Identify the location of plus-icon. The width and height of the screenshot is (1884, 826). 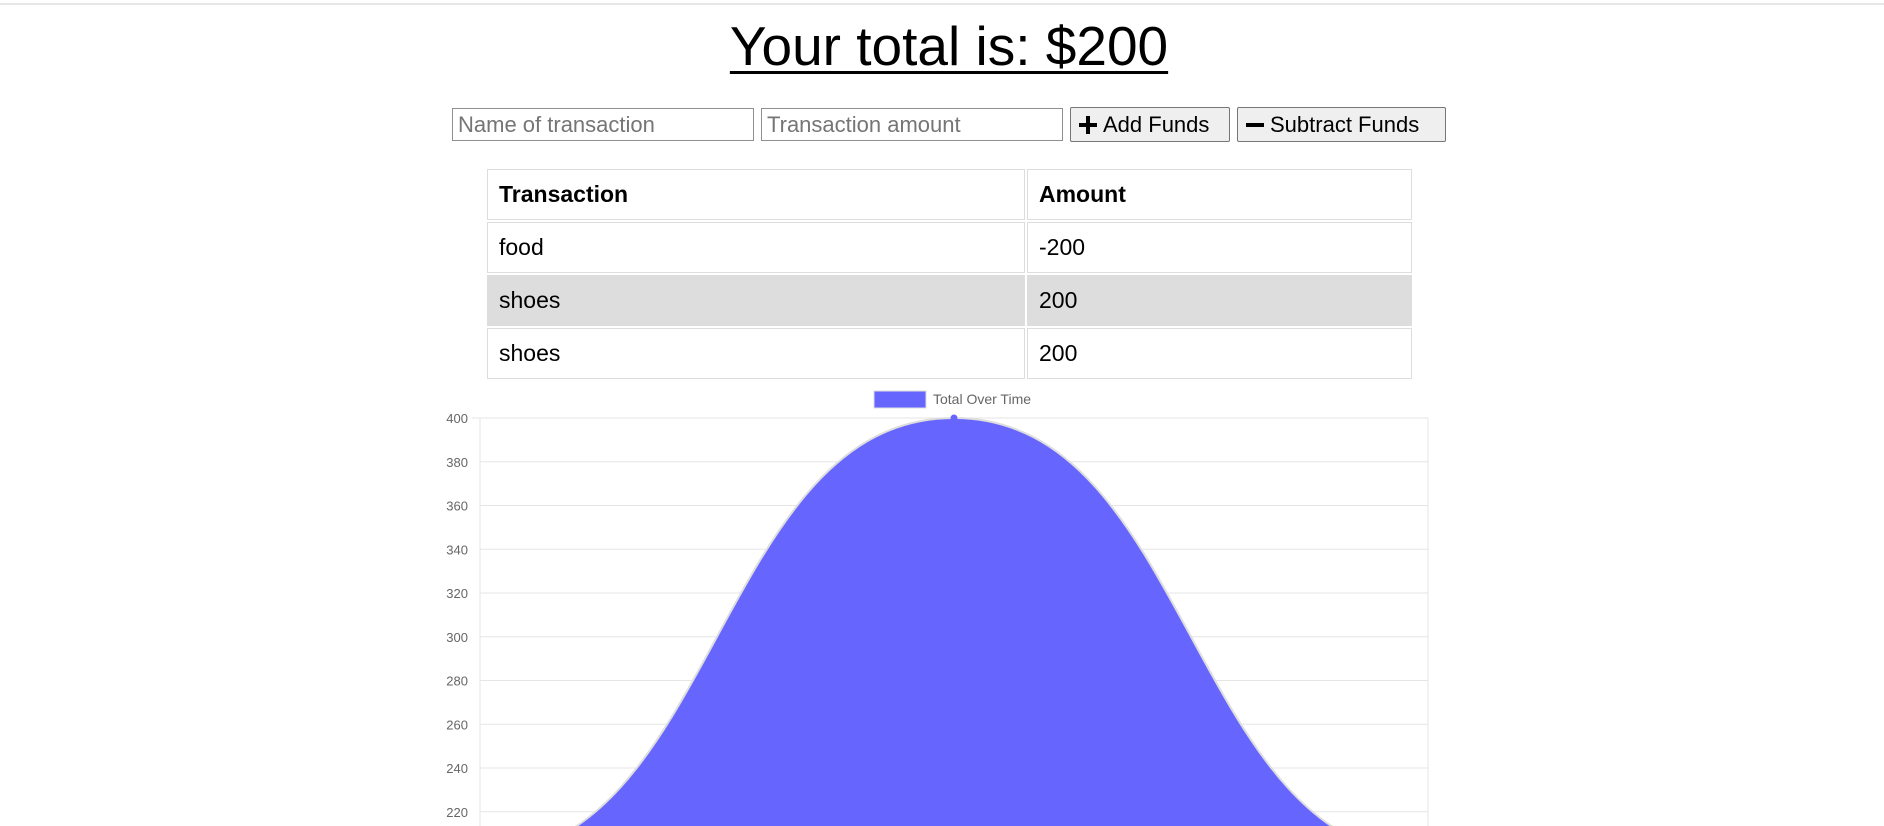
(1088, 124).